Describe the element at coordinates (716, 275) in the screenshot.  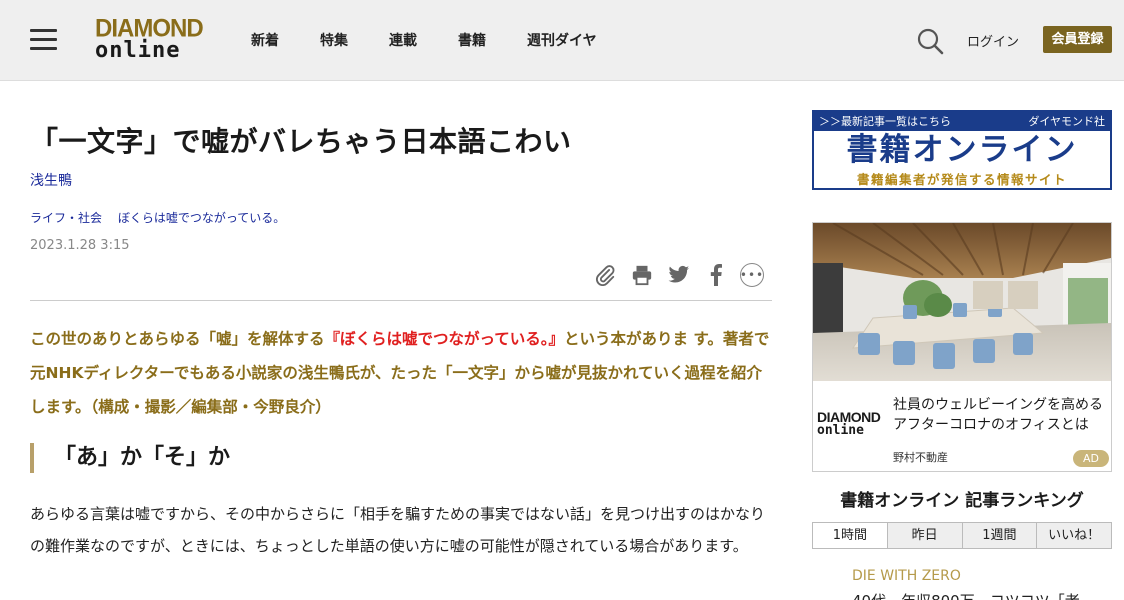
I see `facebook-icon` at that location.